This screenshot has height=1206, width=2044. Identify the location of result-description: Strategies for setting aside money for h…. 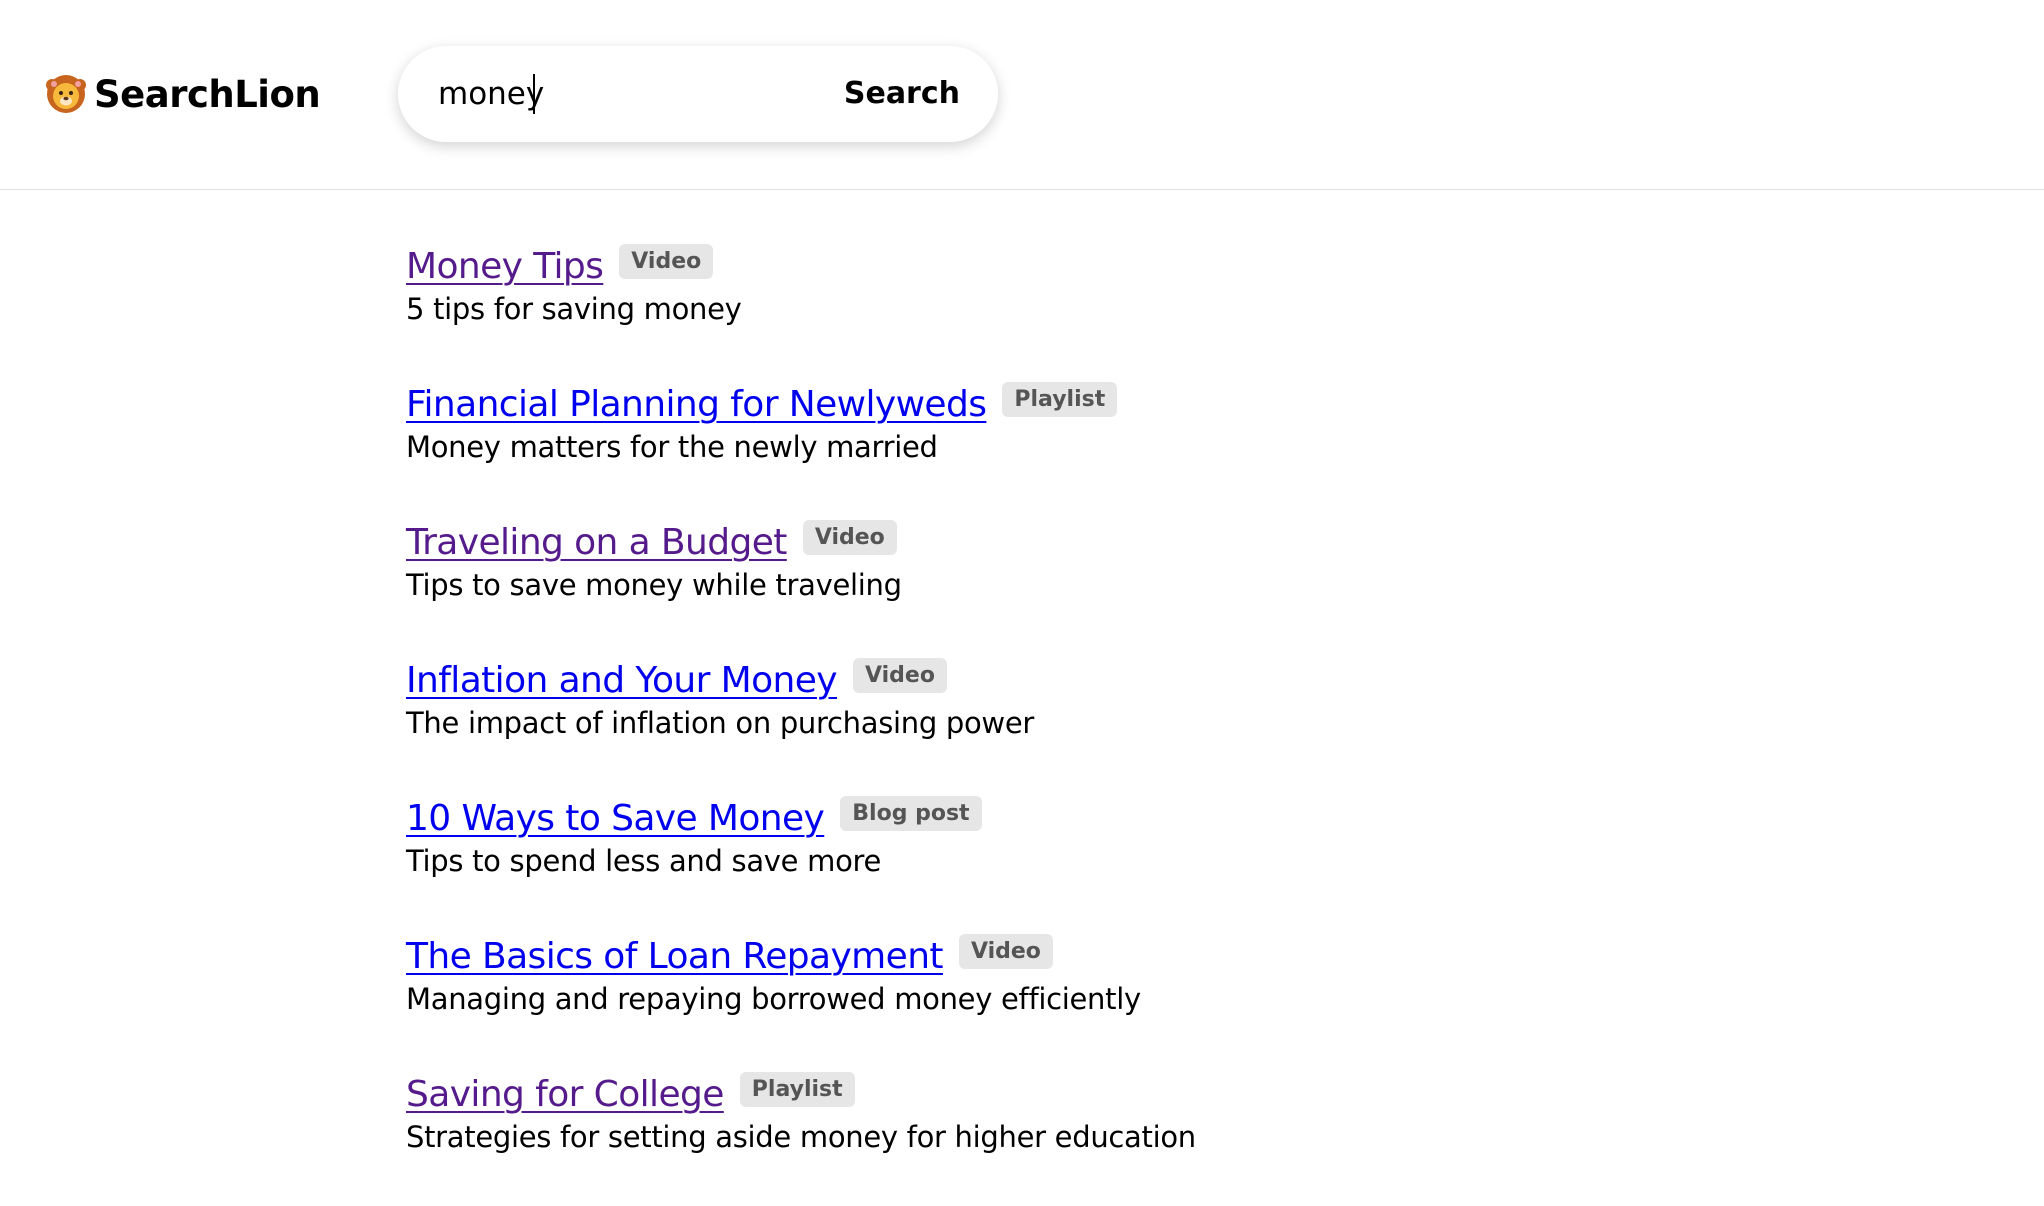
(801, 1137).